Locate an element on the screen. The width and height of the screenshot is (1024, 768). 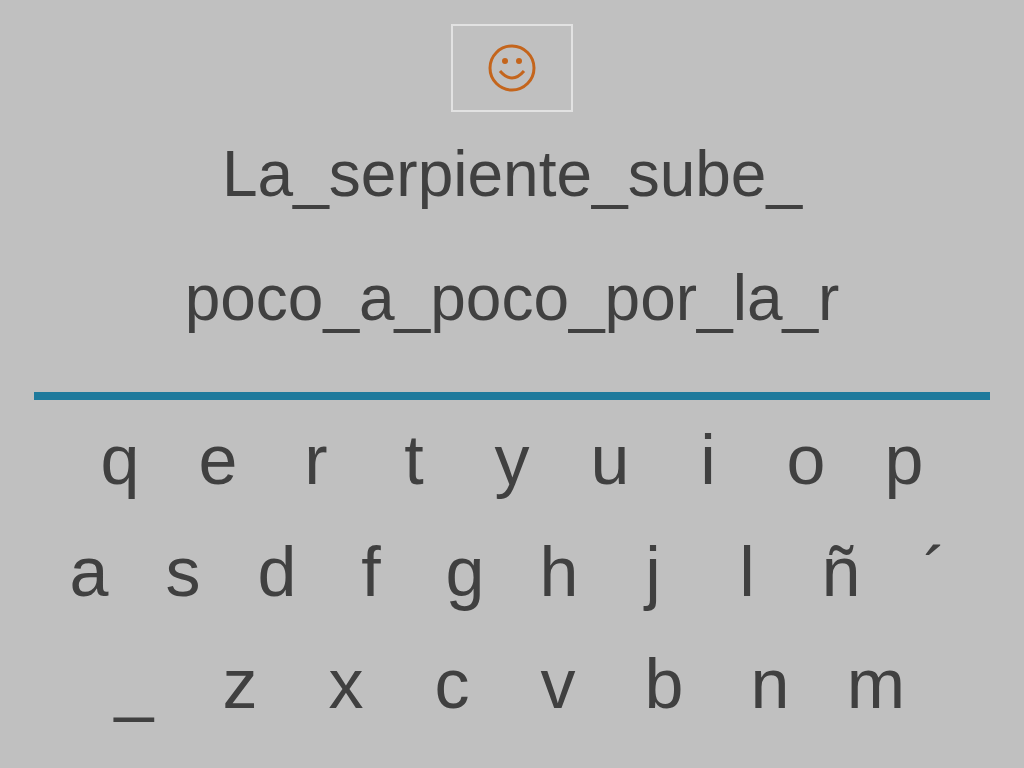
letter-key: i is located at coordinates (708, 460).